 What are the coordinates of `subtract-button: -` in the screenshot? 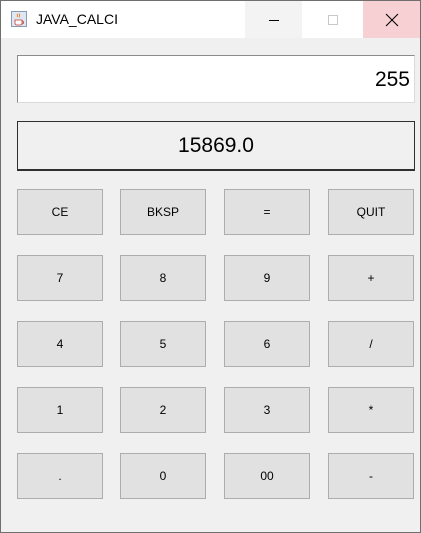 It's located at (371, 476).